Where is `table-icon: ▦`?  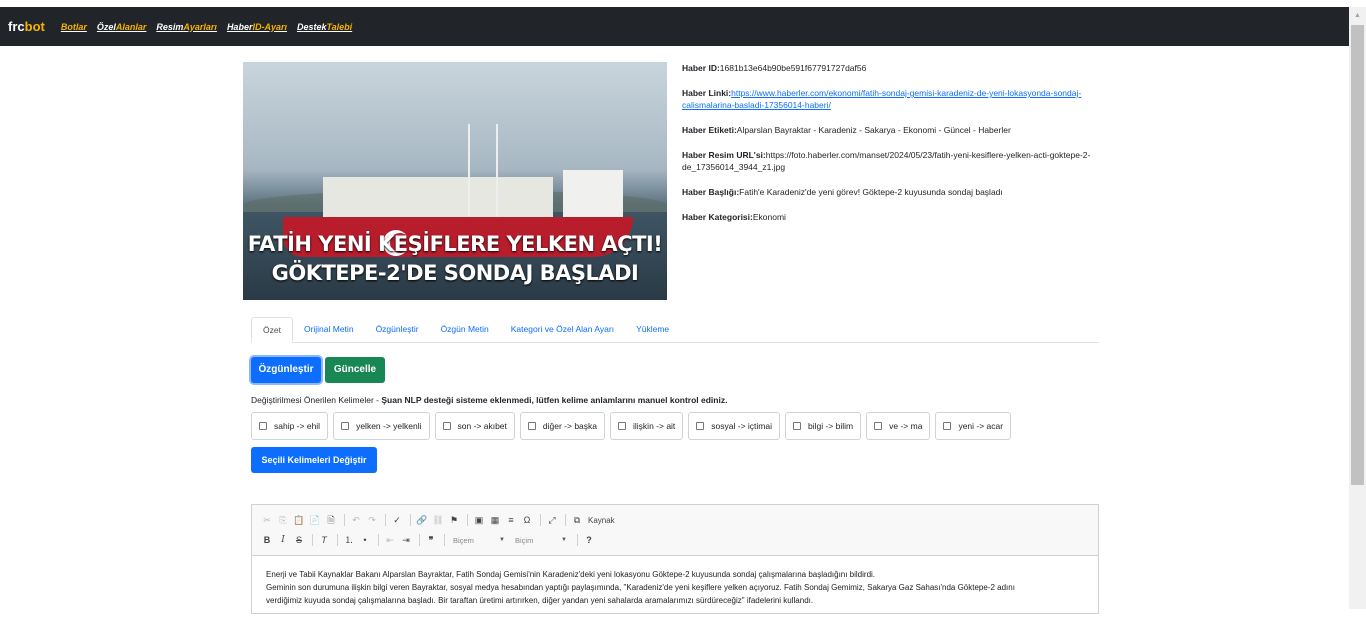 table-icon: ▦ is located at coordinates (495, 520).